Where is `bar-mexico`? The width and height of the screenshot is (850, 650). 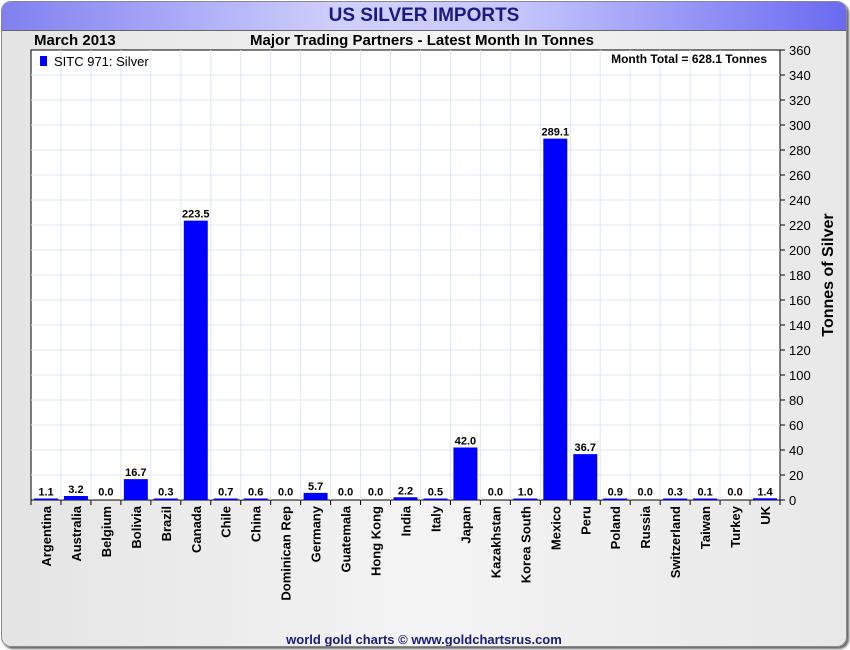 bar-mexico is located at coordinates (555, 319).